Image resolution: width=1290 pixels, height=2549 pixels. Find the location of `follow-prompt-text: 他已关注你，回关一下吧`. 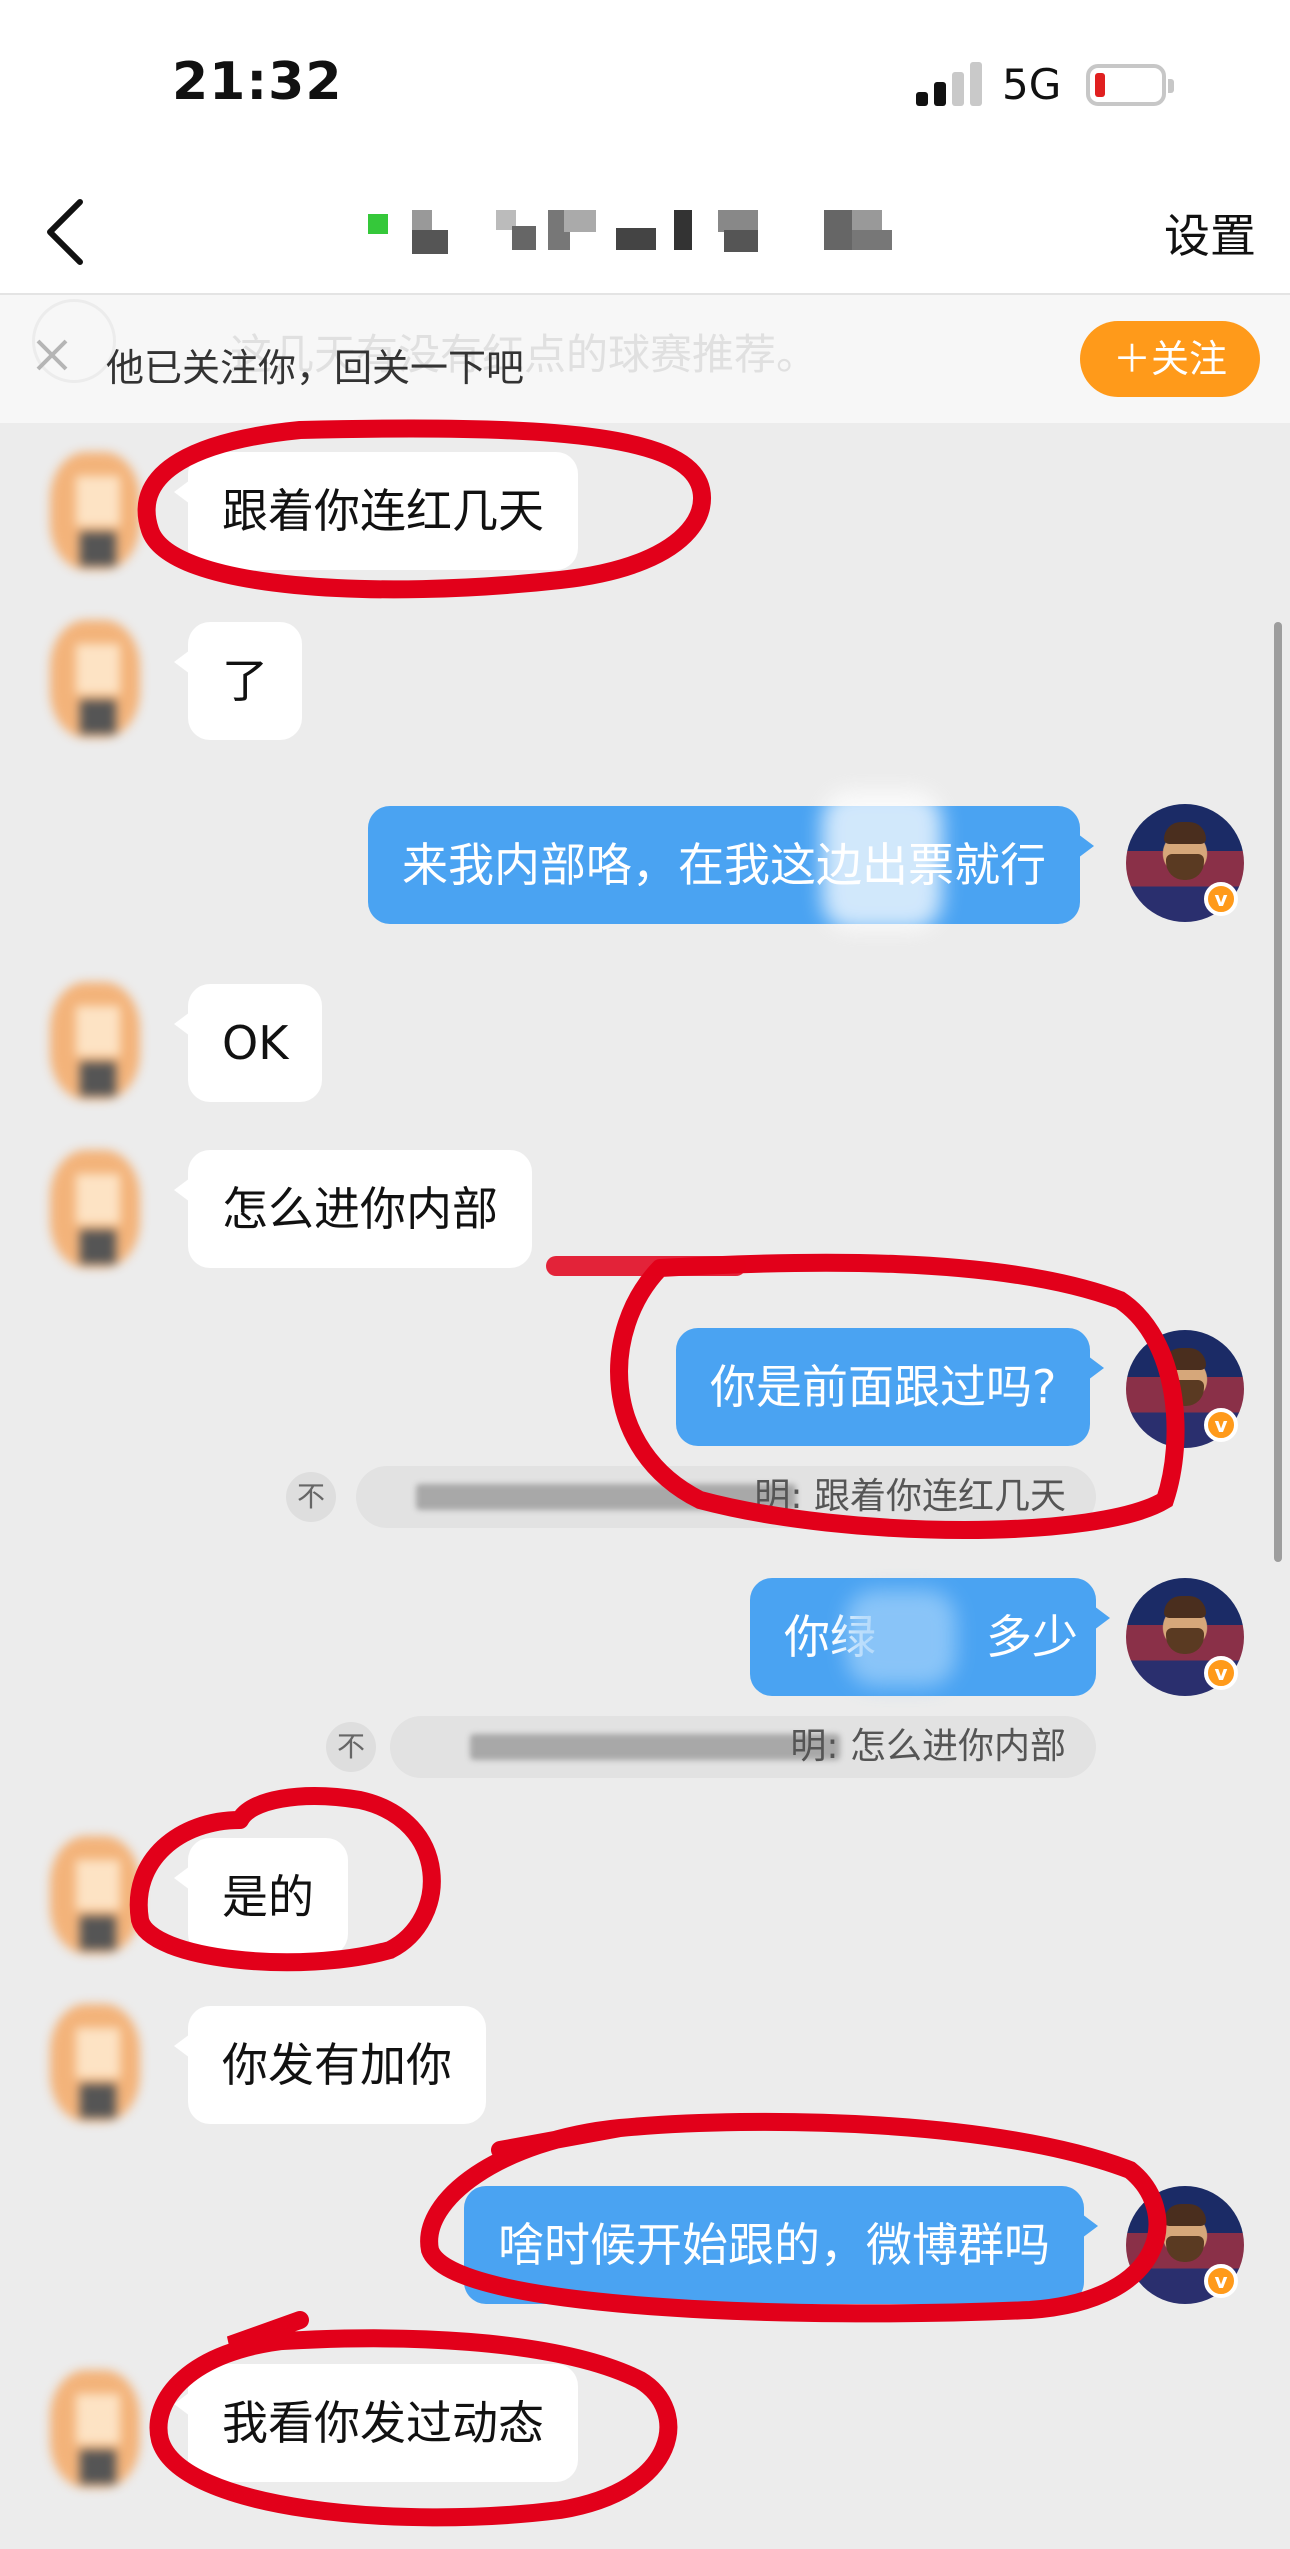

follow-prompt-text: 他已关注你，回关一下吧 is located at coordinates (315, 368).